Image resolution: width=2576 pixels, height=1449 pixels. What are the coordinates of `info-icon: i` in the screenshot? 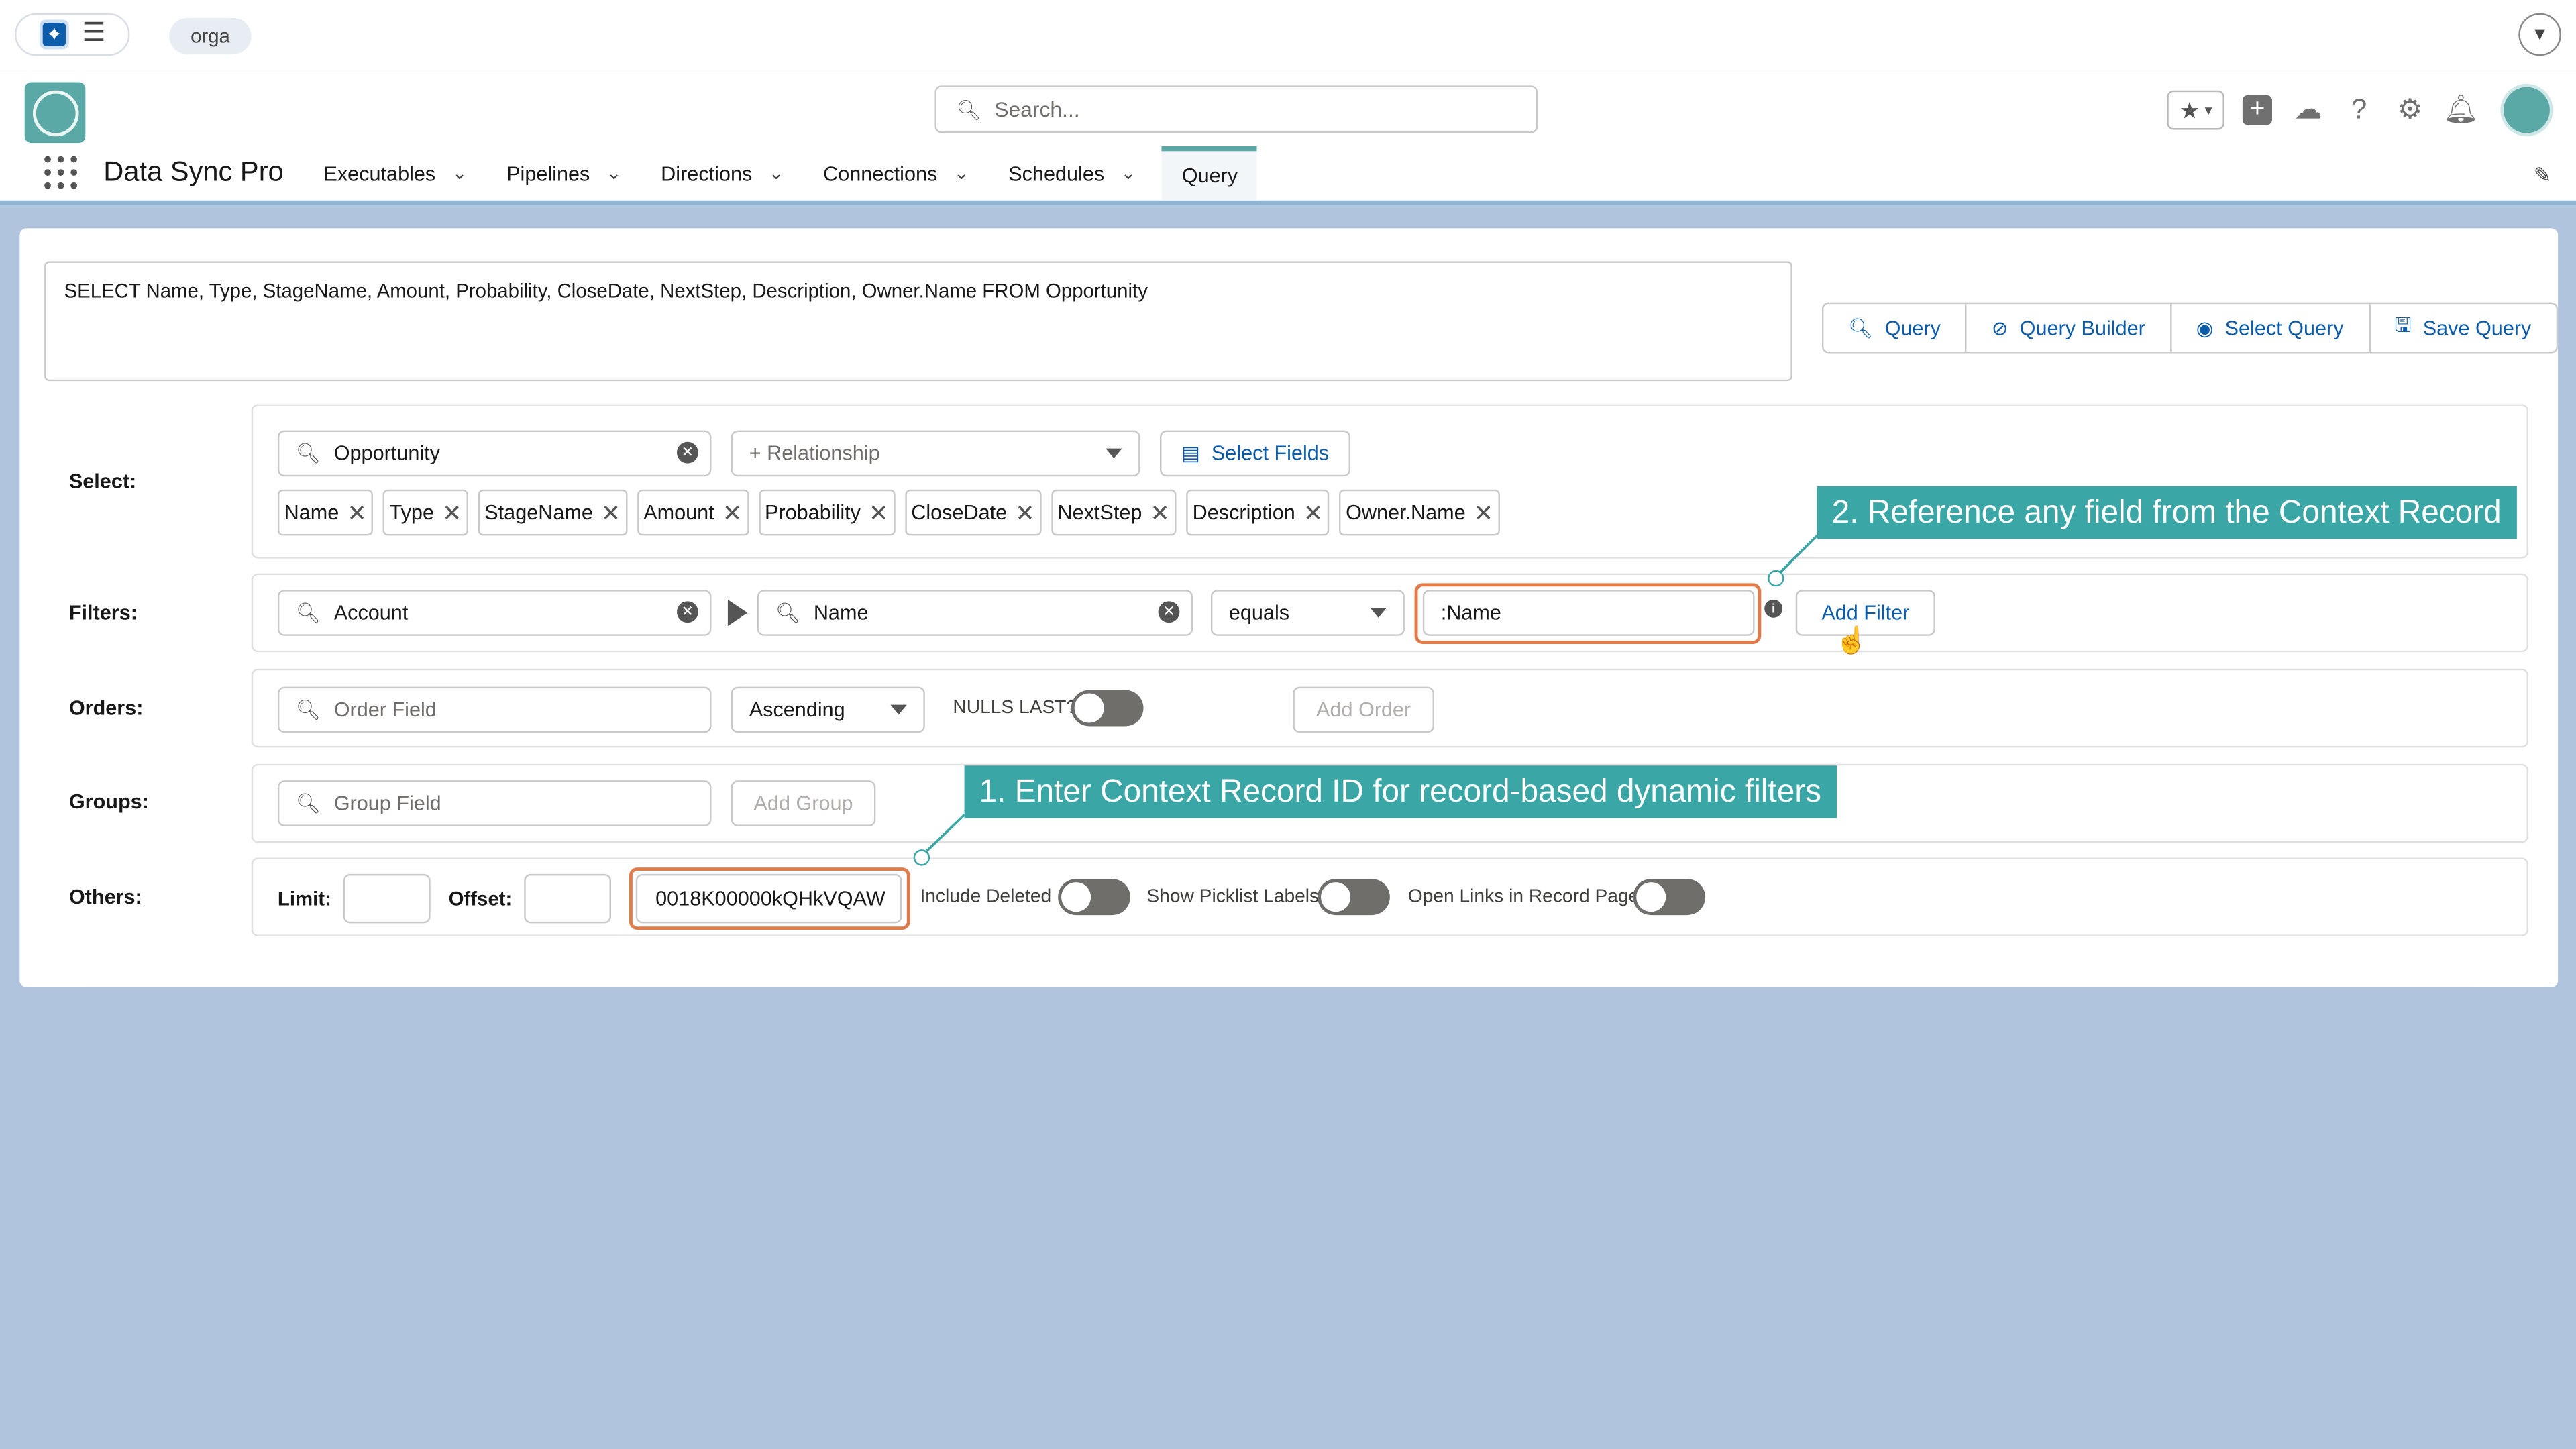 It's located at (1773, 608).